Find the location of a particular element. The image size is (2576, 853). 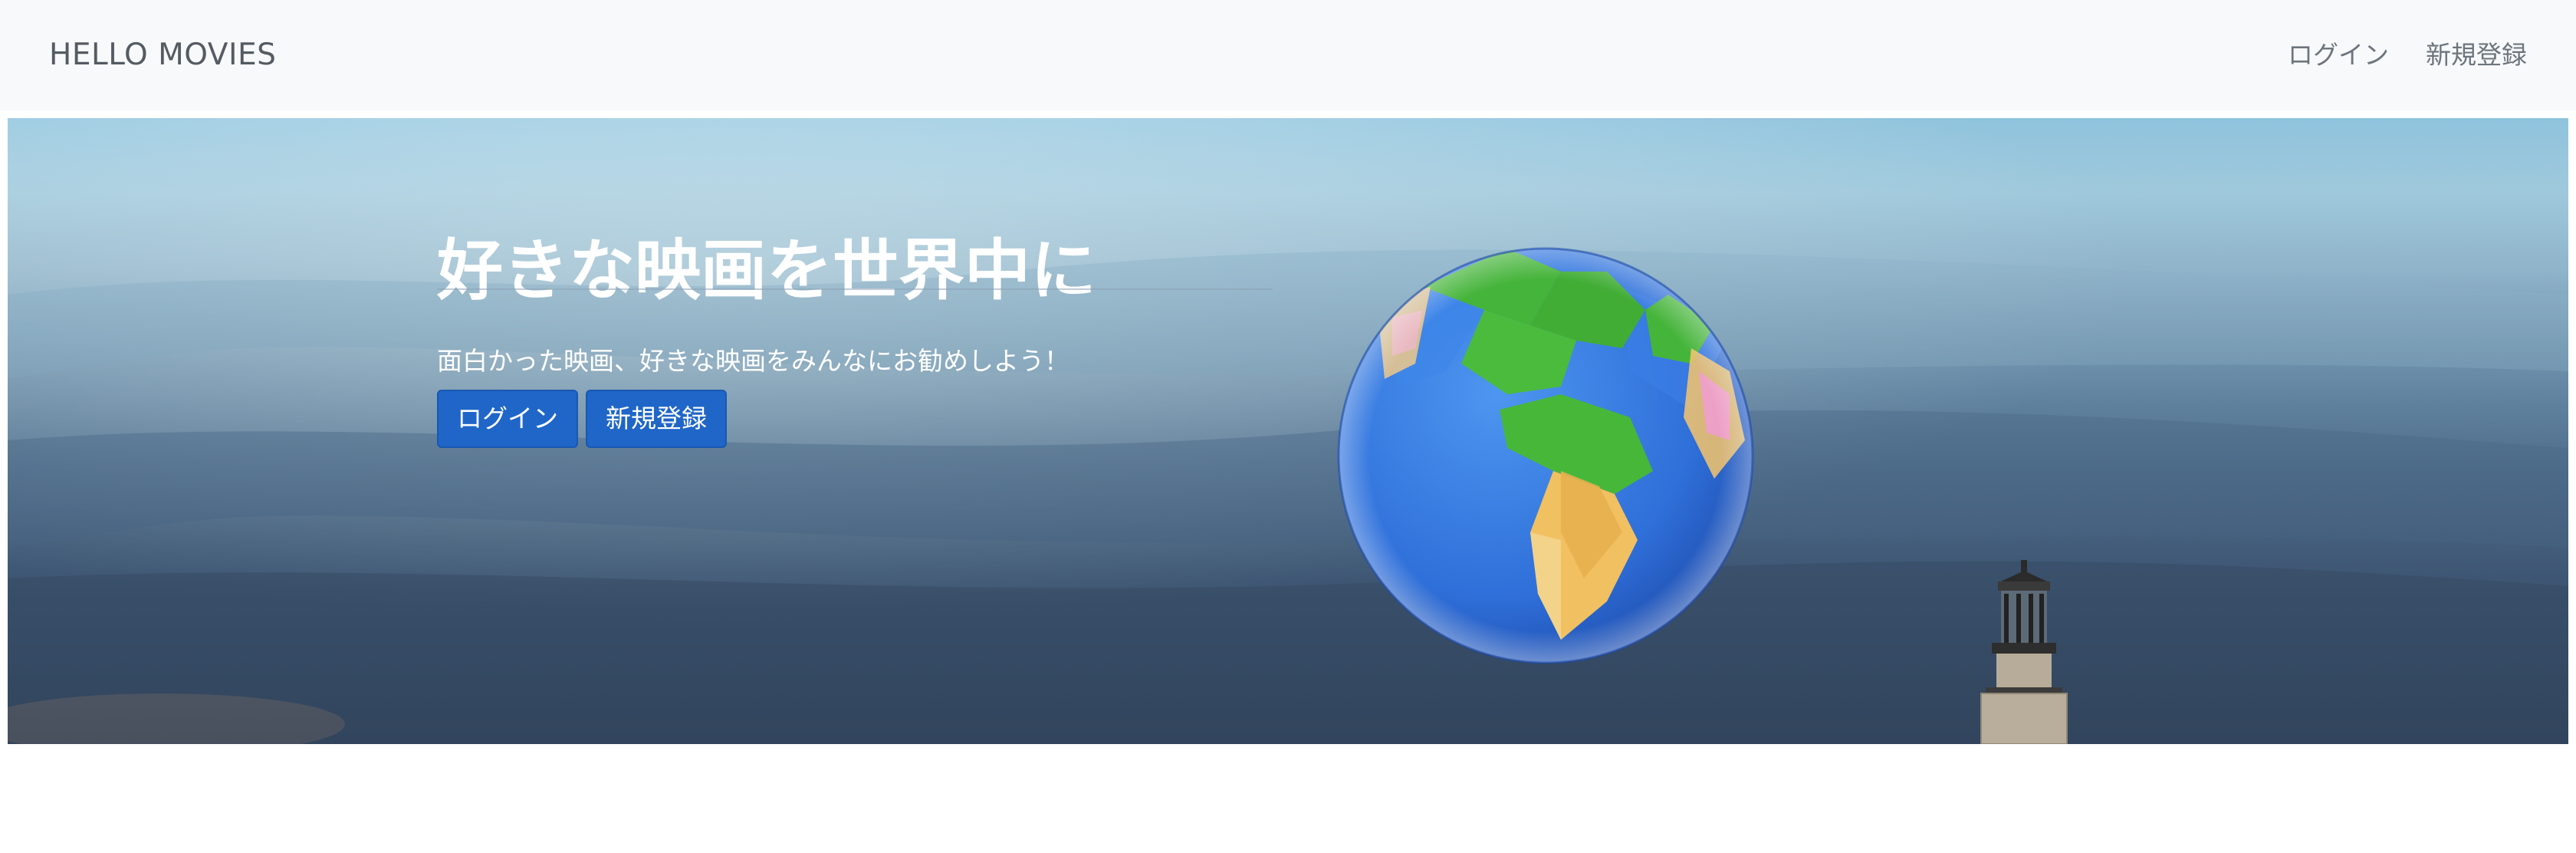

hero-login-button: ログイン is located at coordinates (508, 419).